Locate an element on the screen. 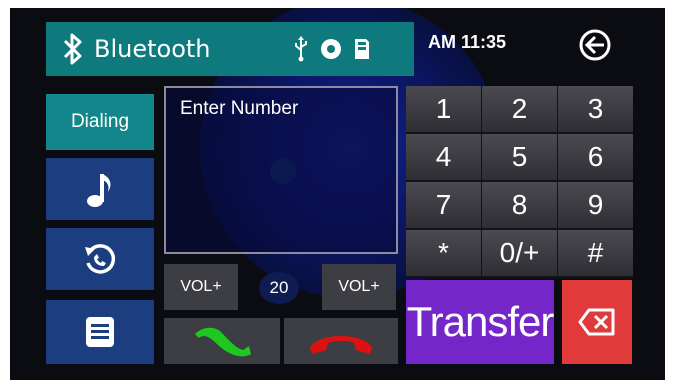 The width and height of the screenshot is (675, 387). call-hangup-button is located at coordinates (341, 341).